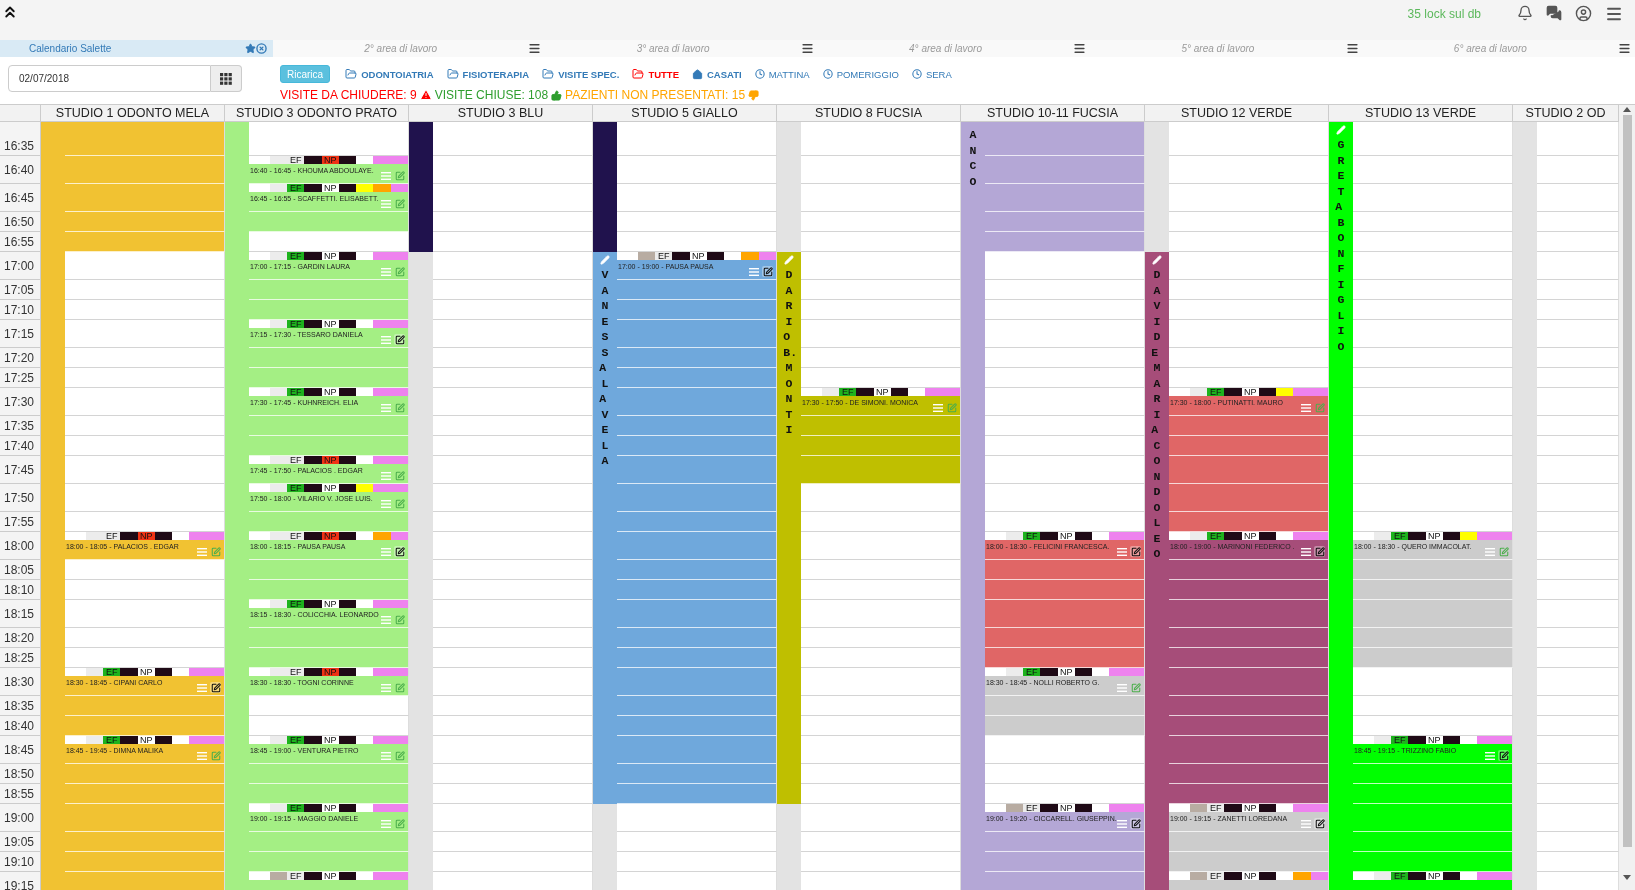  Describe the element at coordinates (789, 74) in the screenshot. I see `filter-label: MATTINA` at that location.